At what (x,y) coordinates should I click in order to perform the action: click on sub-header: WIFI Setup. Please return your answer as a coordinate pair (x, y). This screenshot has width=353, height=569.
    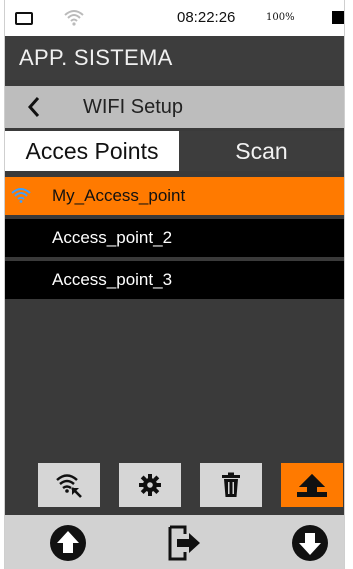
    Looking at the image, I should click on (174, 107).